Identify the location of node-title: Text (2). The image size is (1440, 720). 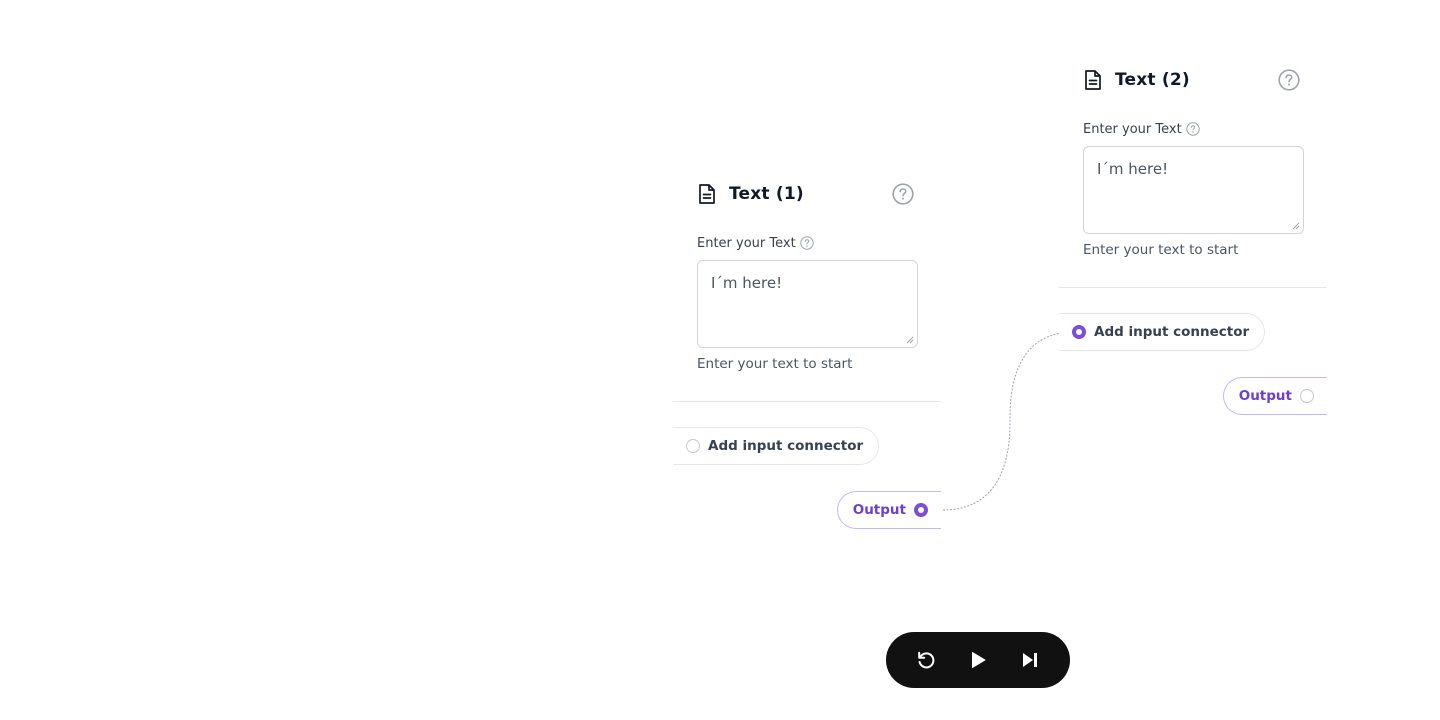
(1152, 80).